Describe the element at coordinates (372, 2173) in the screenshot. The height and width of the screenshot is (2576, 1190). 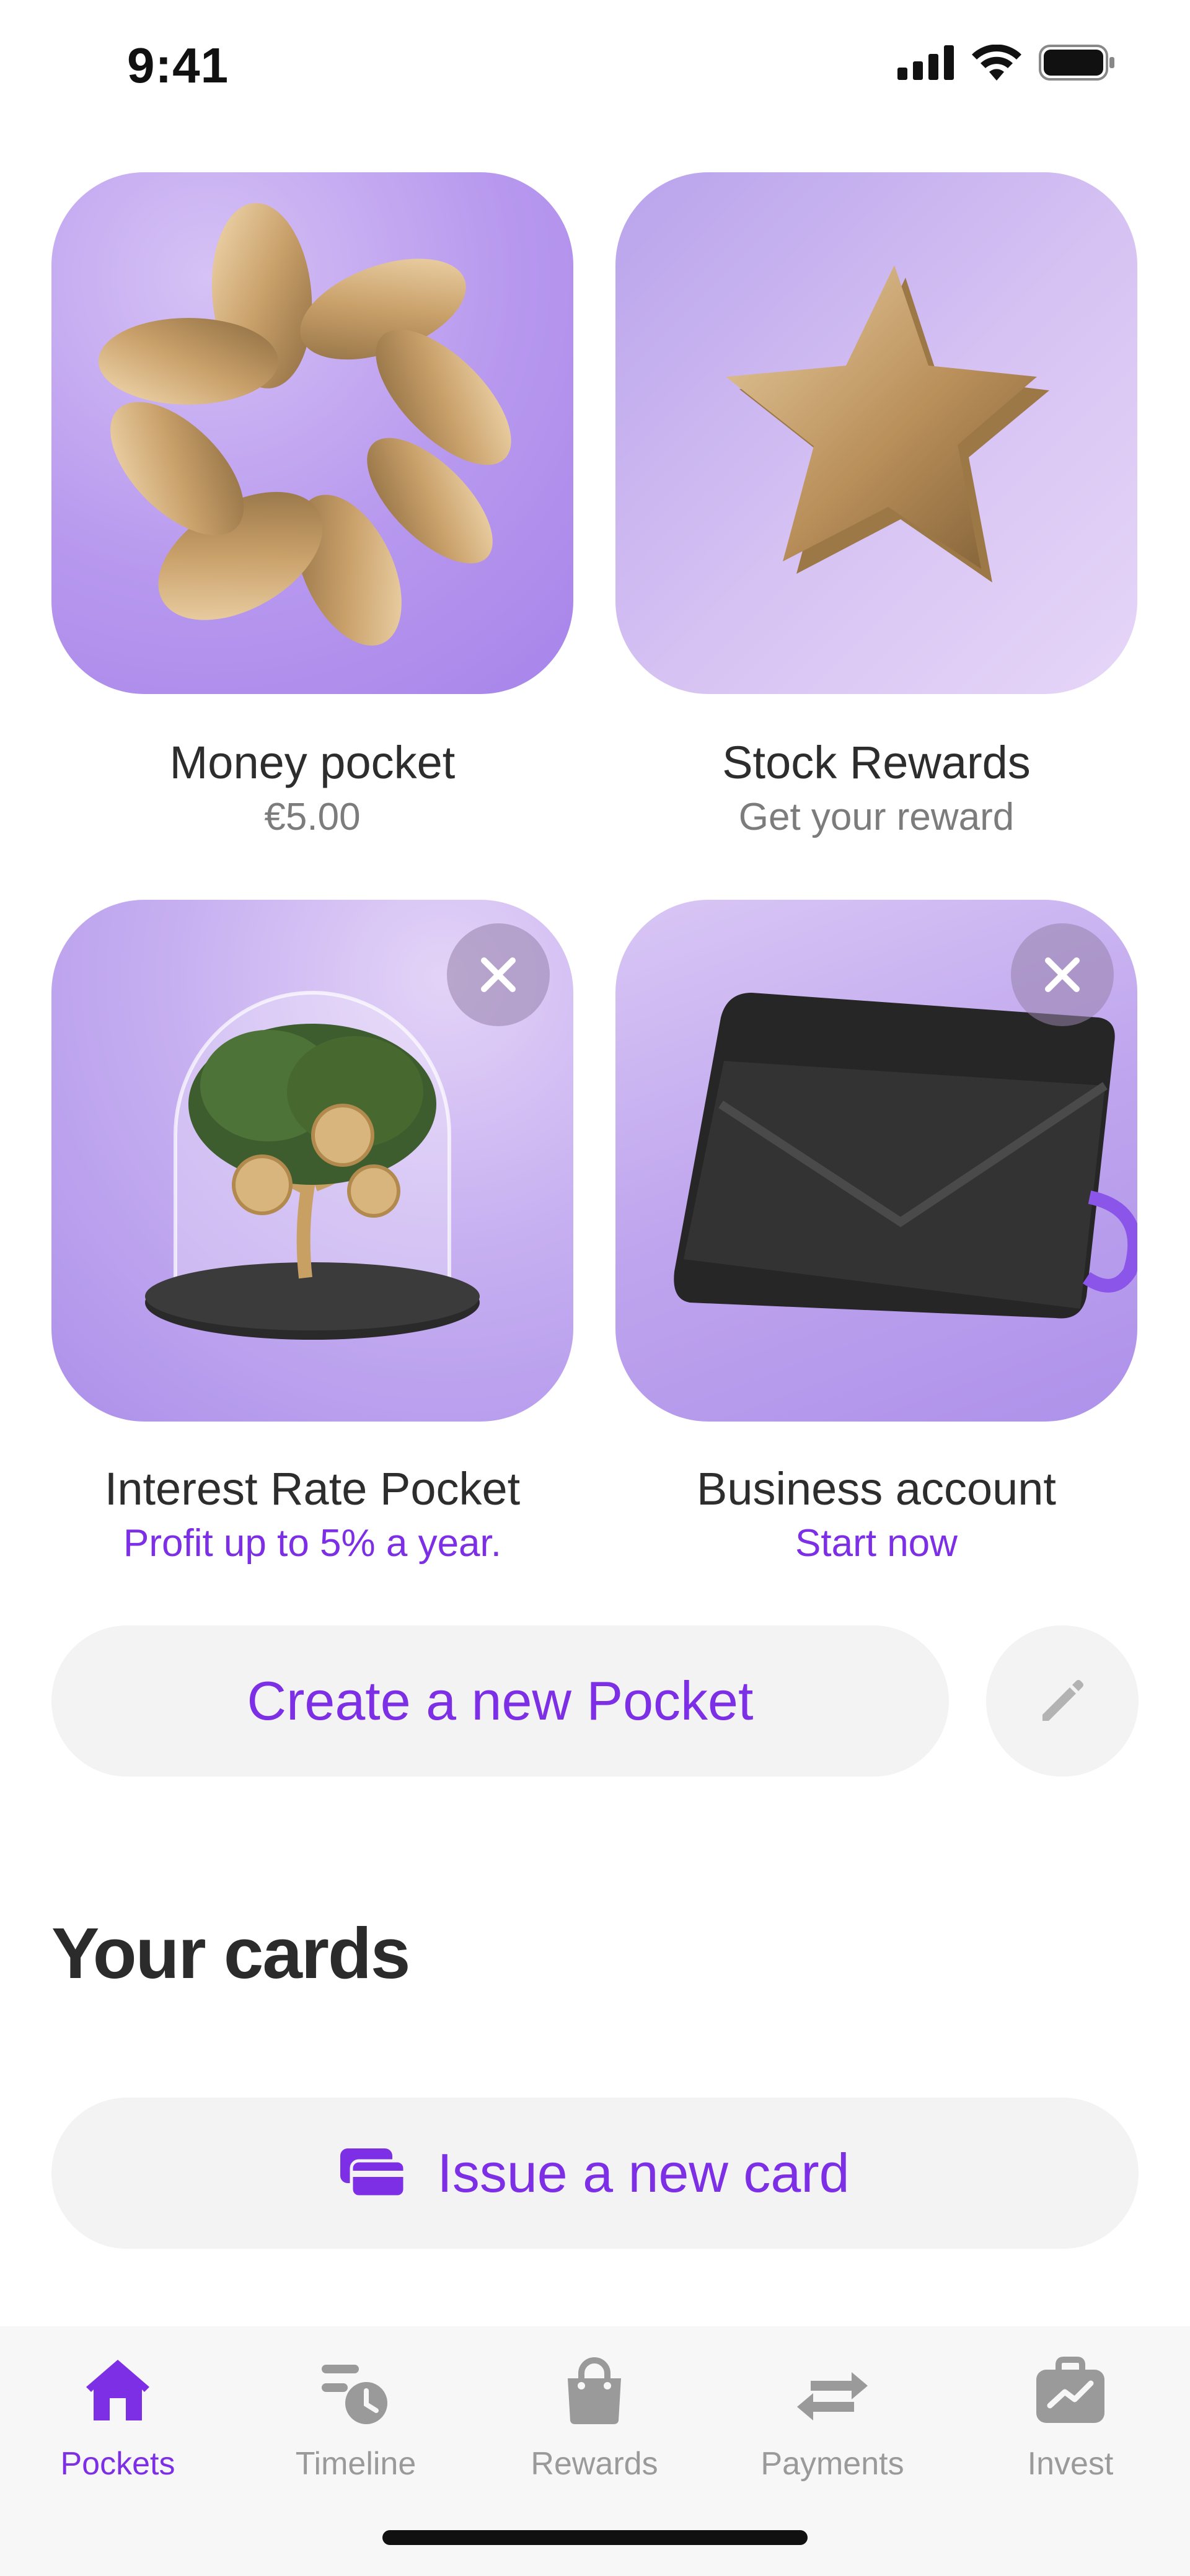
I see `cards-icon` at that location.